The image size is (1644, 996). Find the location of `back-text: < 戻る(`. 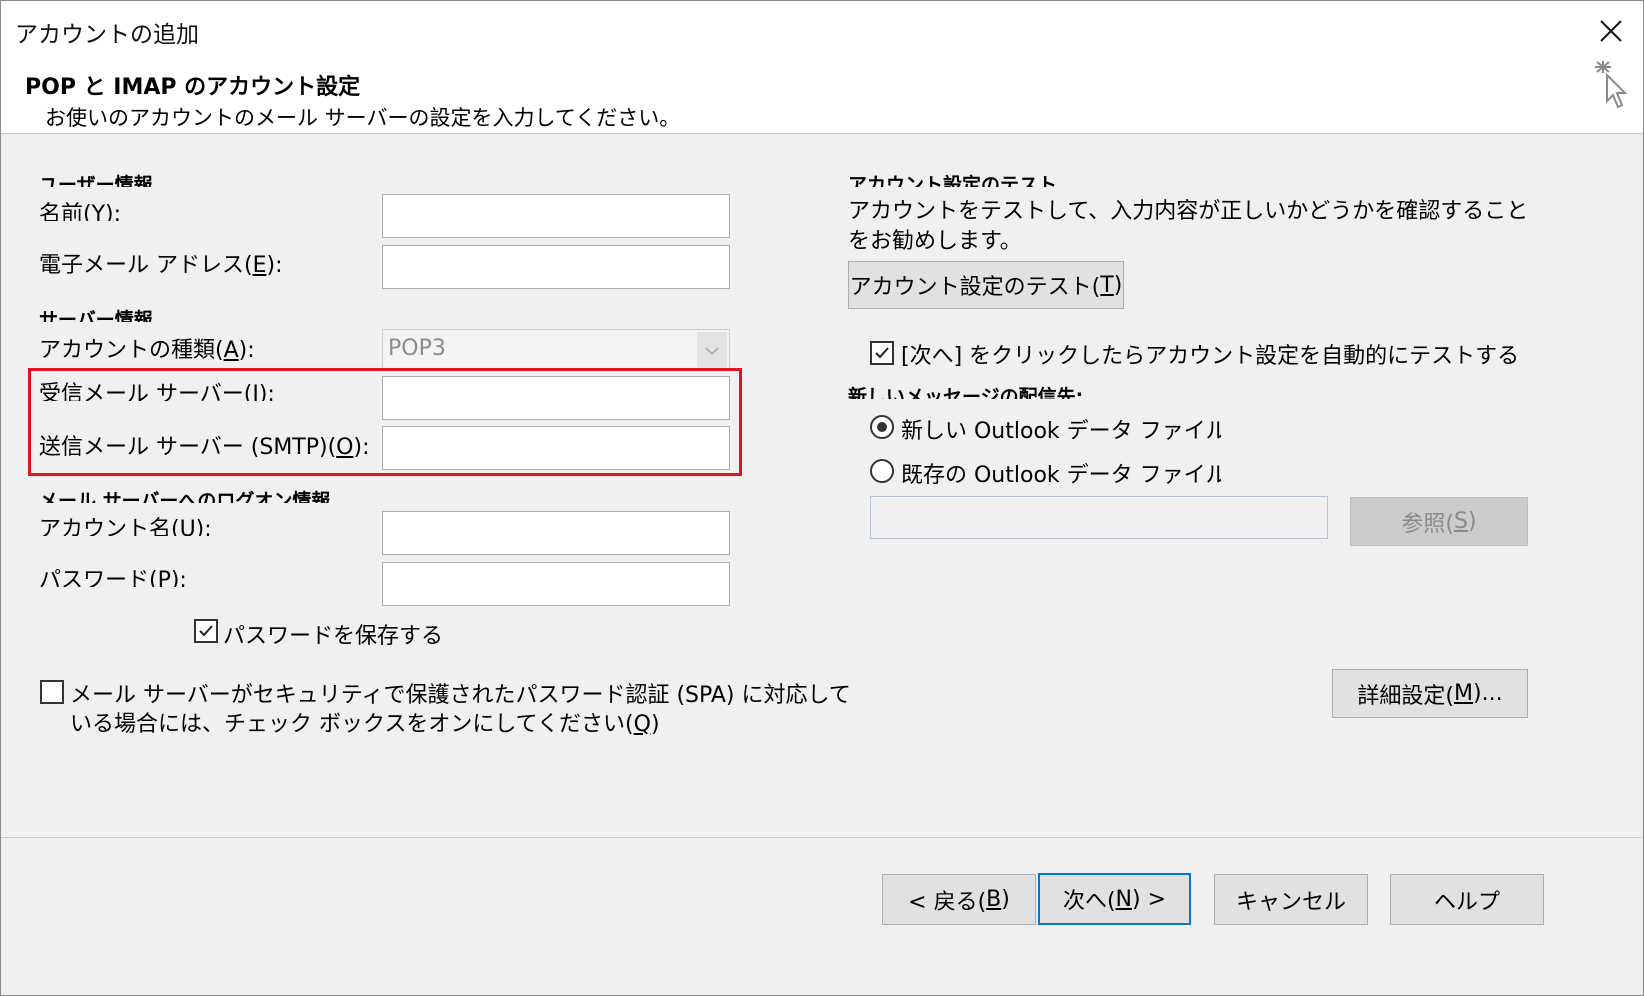

back-text: < 戻る( is located at coordinates (947, 902).